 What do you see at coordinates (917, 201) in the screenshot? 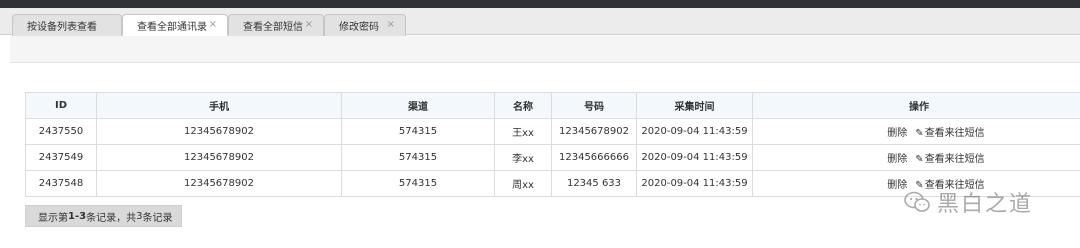
I see `wechat-icon` at bounding box center [917, 201].